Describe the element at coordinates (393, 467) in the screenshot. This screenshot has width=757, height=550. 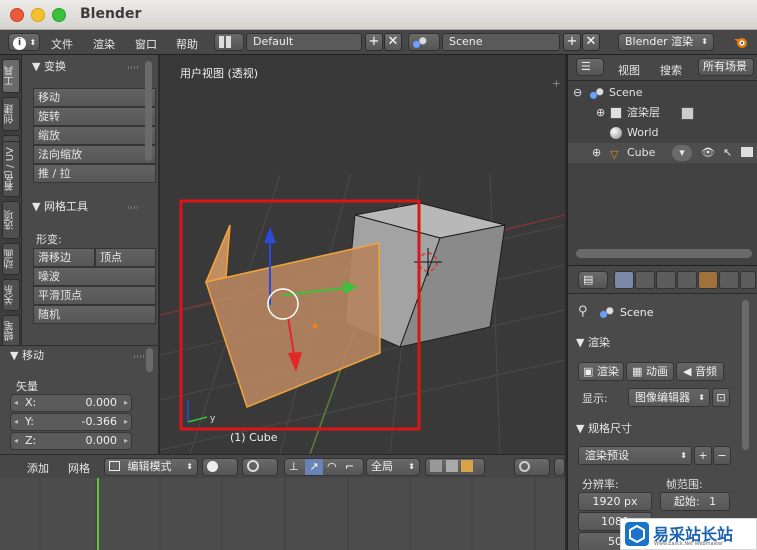
I see `transform-orientation-select: 全局 ⬍` at that location.